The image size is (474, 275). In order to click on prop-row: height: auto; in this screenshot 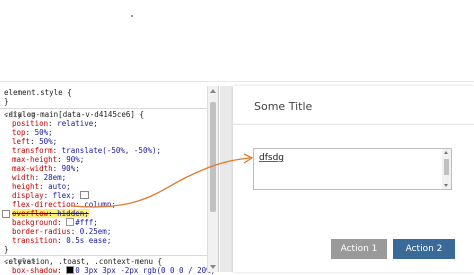, I will do `click(41, 186)`.